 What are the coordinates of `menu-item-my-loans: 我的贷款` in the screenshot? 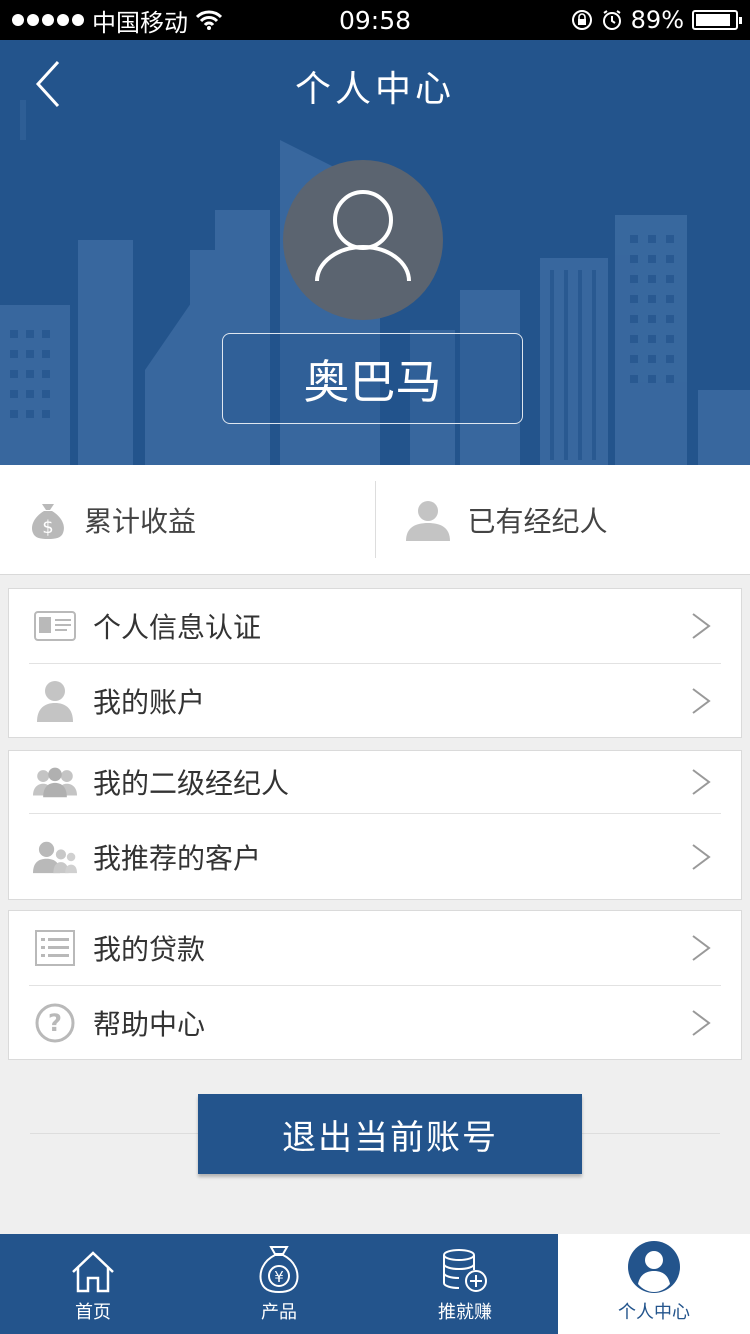 It's located at (375, 948).